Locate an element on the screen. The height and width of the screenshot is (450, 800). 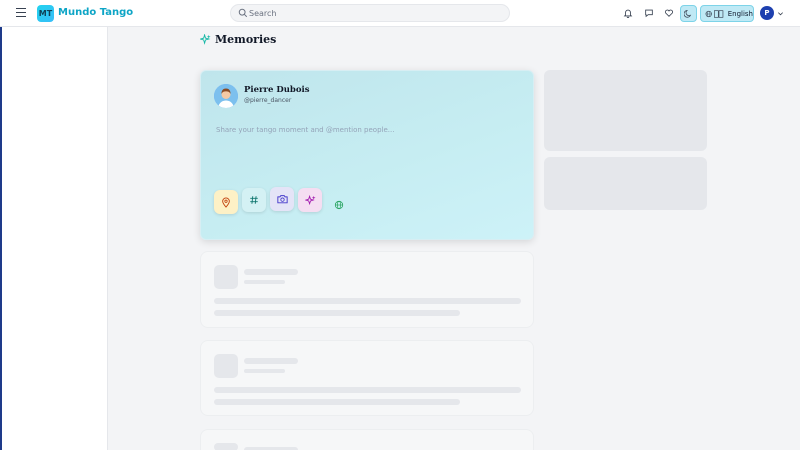
translate-icon is located at coordinates (719, 13).